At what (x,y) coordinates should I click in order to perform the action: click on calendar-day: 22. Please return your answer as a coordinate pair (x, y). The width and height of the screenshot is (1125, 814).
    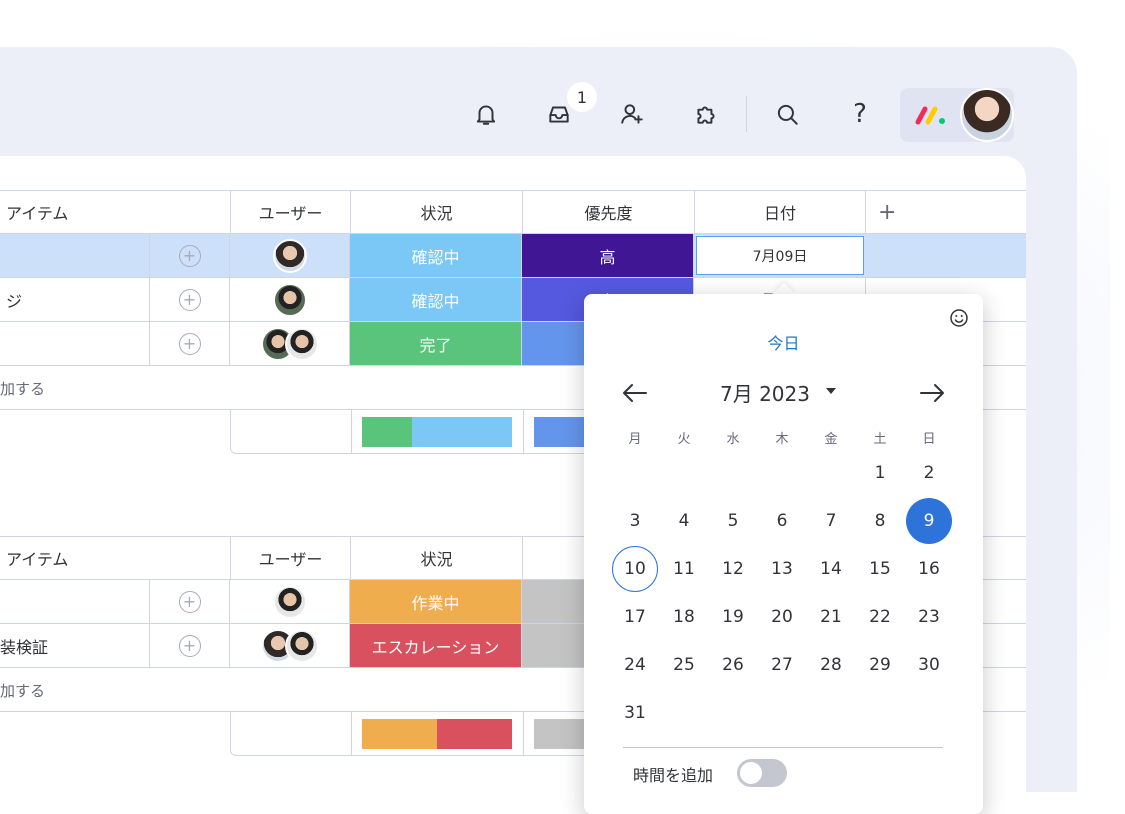
    Looking at the image, I should click on (880, 617).